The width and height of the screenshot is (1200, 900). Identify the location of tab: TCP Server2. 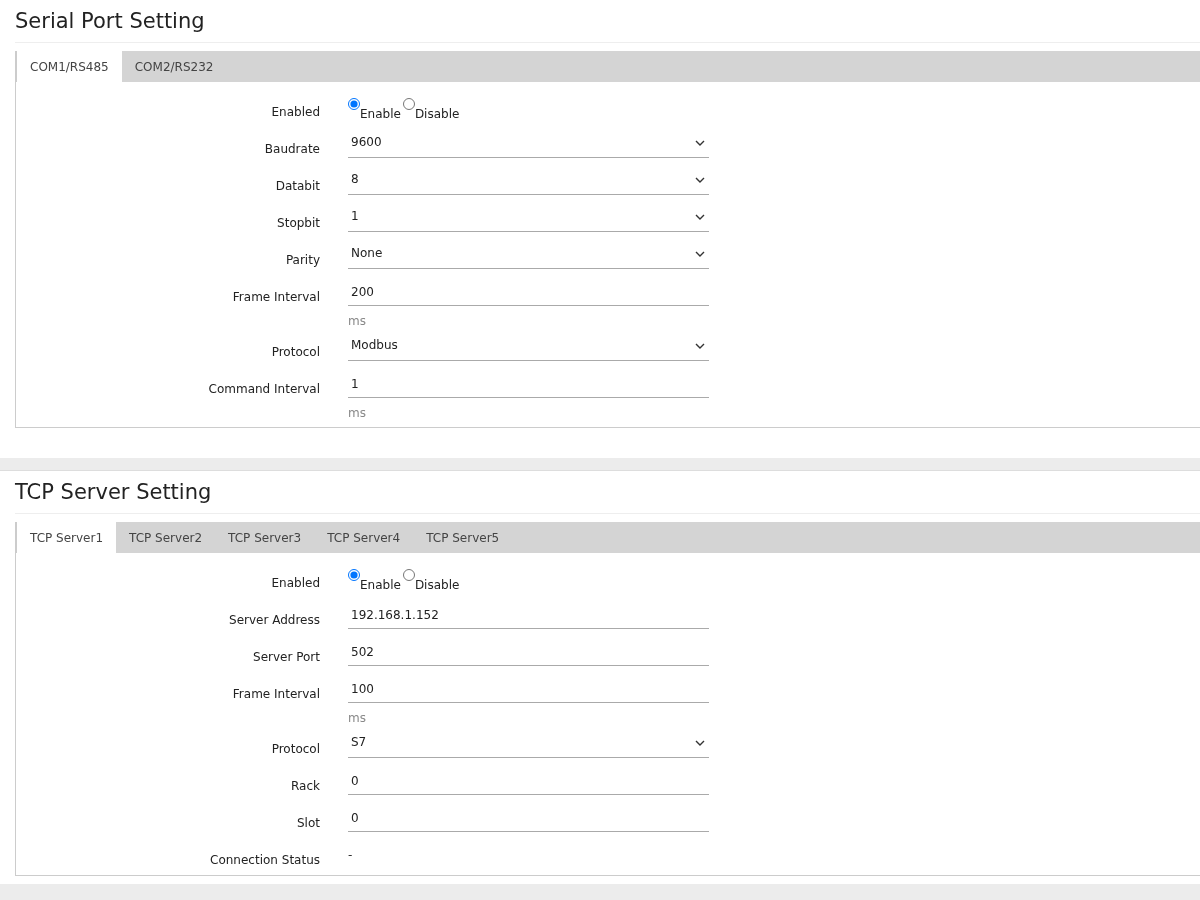
(166, 538).